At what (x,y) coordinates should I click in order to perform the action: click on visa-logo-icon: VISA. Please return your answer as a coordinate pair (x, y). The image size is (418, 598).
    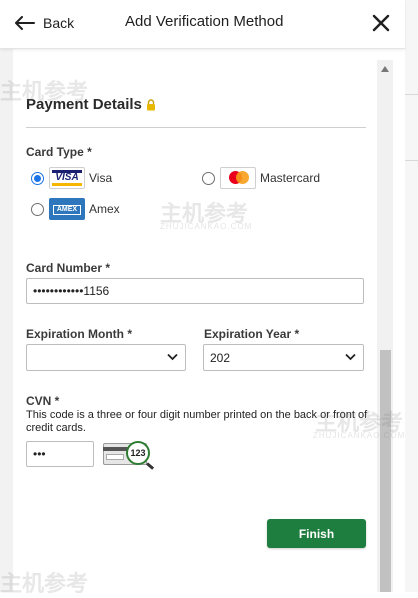
    Looking at the image, I should click on (67, 178).